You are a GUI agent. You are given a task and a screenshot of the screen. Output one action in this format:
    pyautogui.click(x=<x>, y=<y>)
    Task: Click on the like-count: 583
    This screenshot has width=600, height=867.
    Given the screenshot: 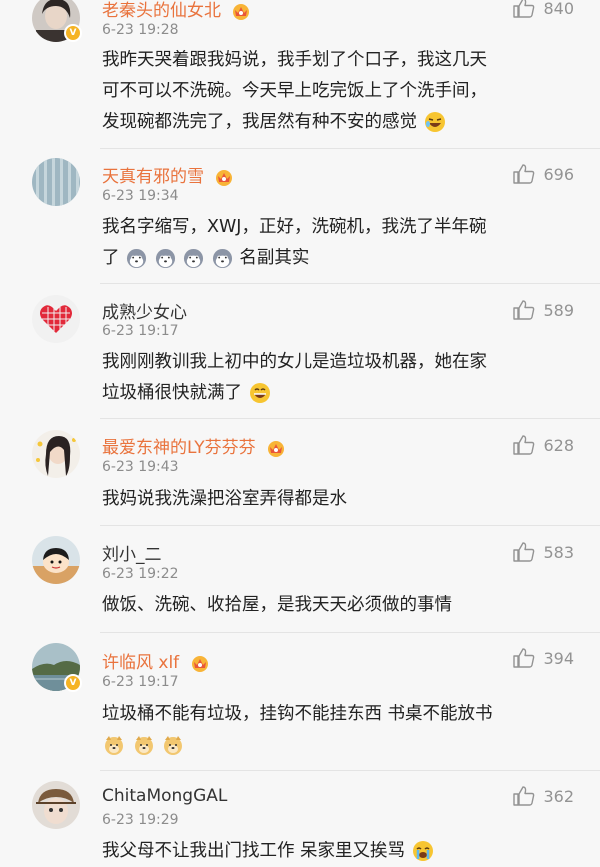 What is the action you would take?
    pyautogui.click(x=558, y=552)
    